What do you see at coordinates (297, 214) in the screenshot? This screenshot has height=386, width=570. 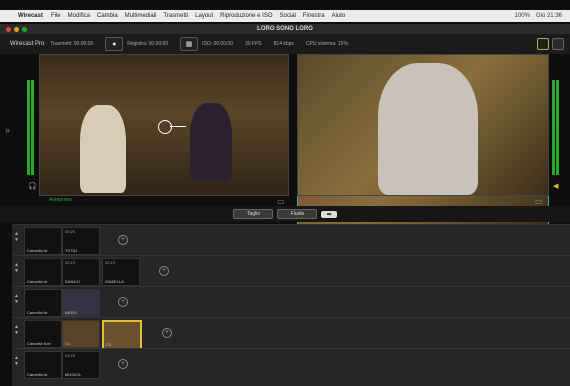 I see `smooth-transition-select: Fluido` at bounding box center [297, 214].